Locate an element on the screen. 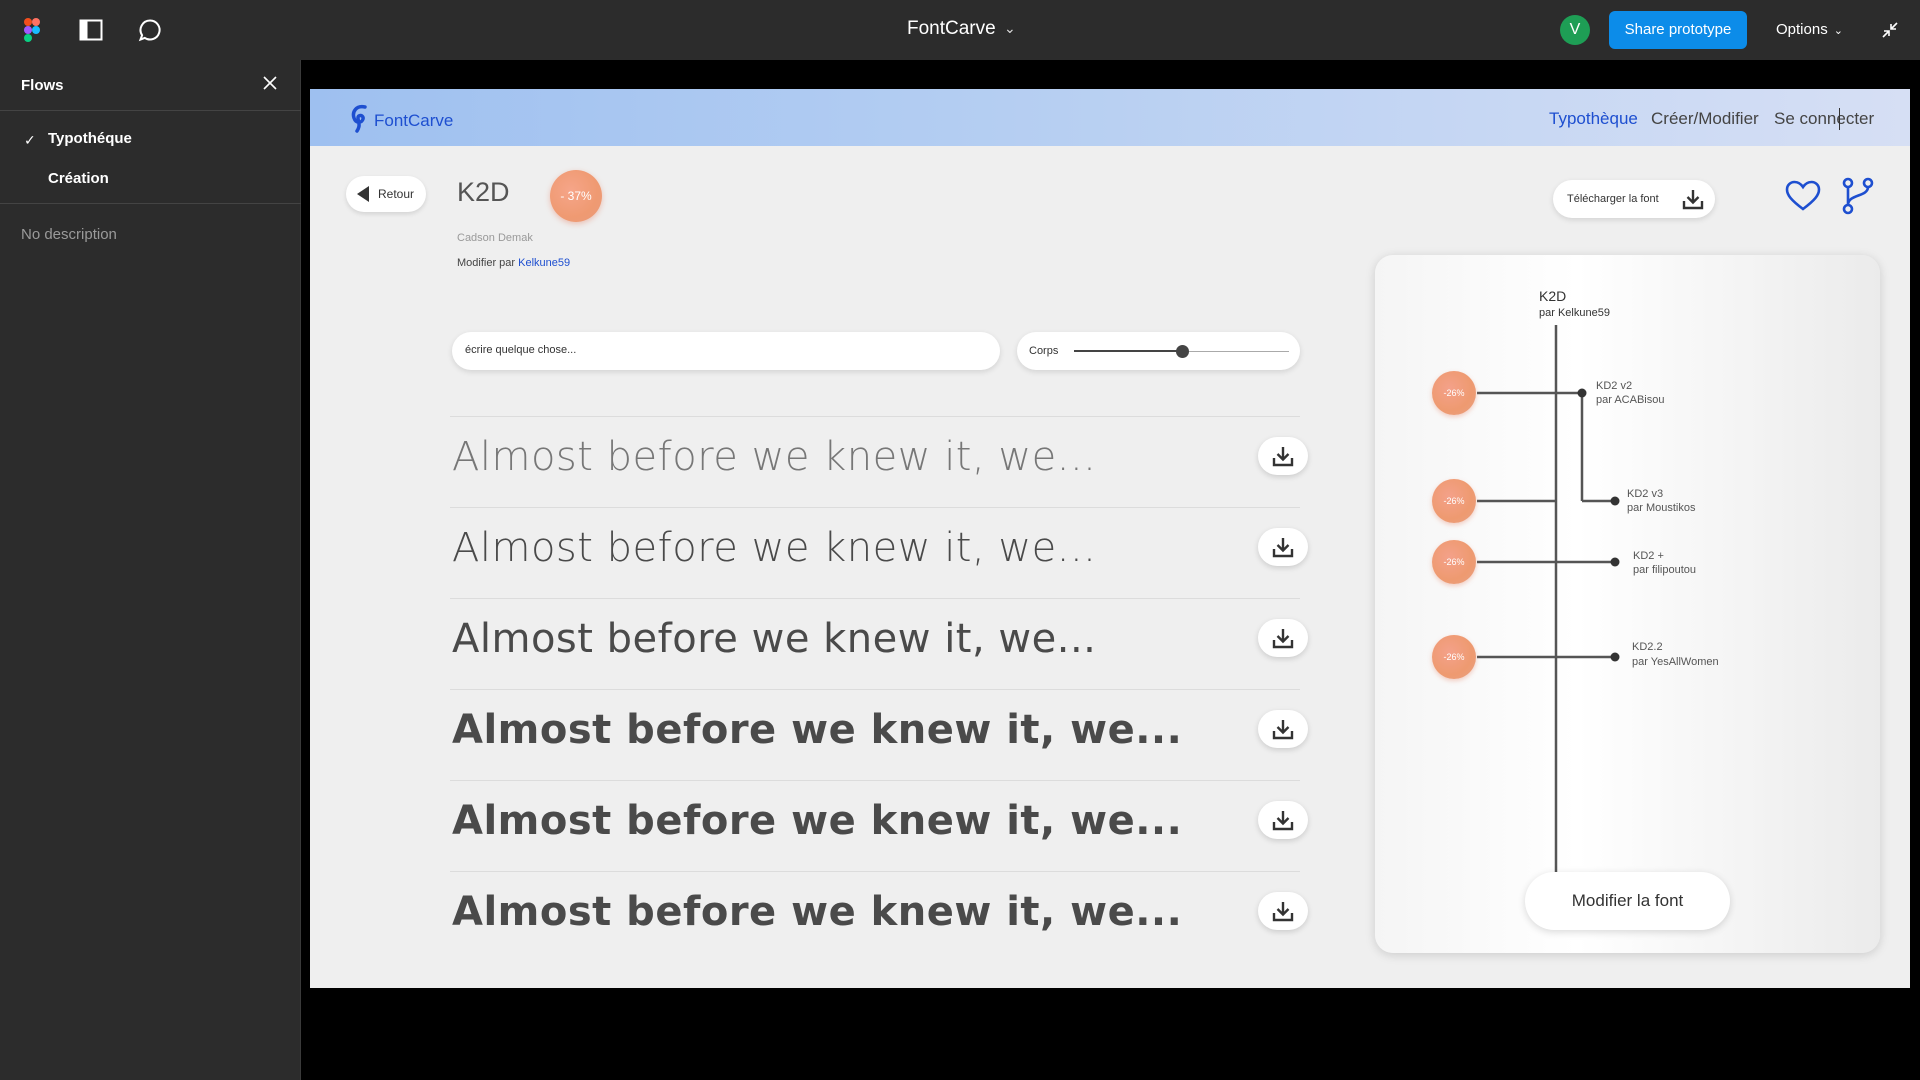  back-arrow-icon is located at coordinates (363, 194).